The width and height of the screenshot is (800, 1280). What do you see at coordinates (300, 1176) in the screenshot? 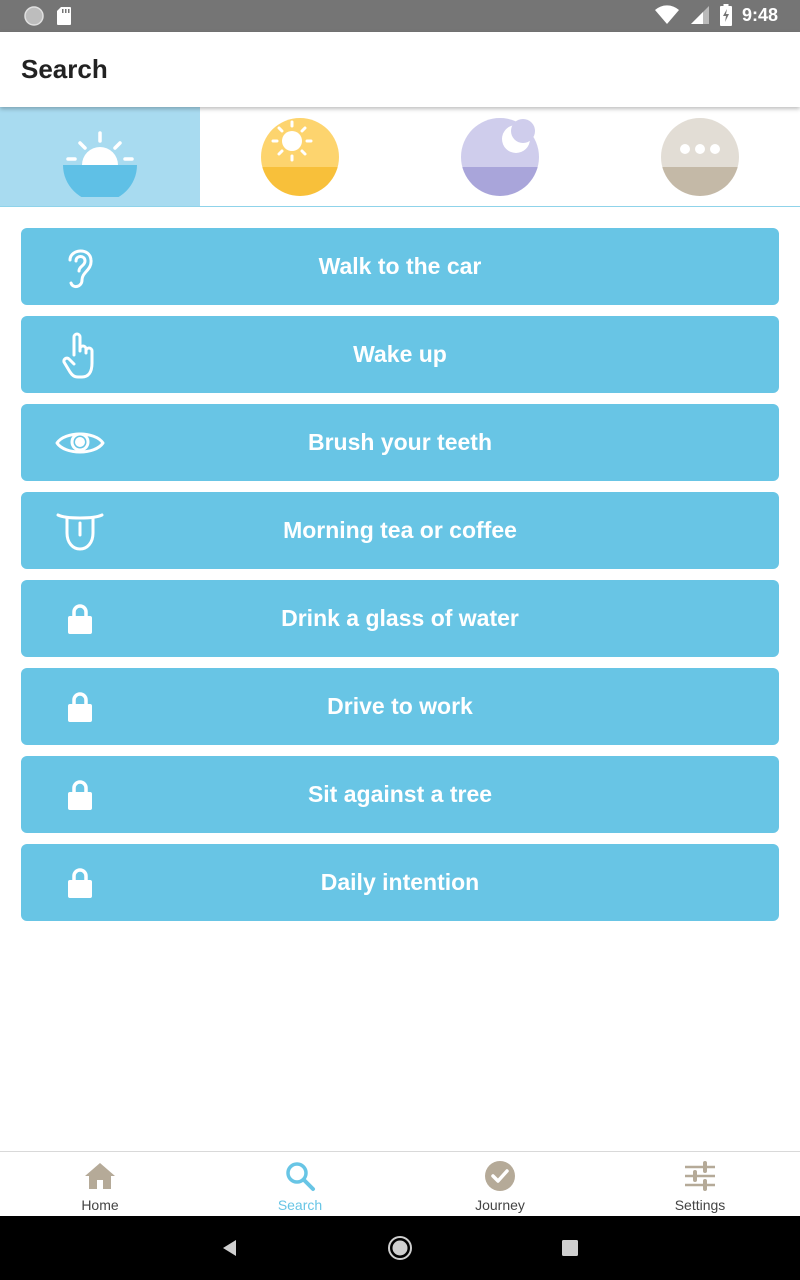
I see `search-icon` at bounding box center [300, 1176].